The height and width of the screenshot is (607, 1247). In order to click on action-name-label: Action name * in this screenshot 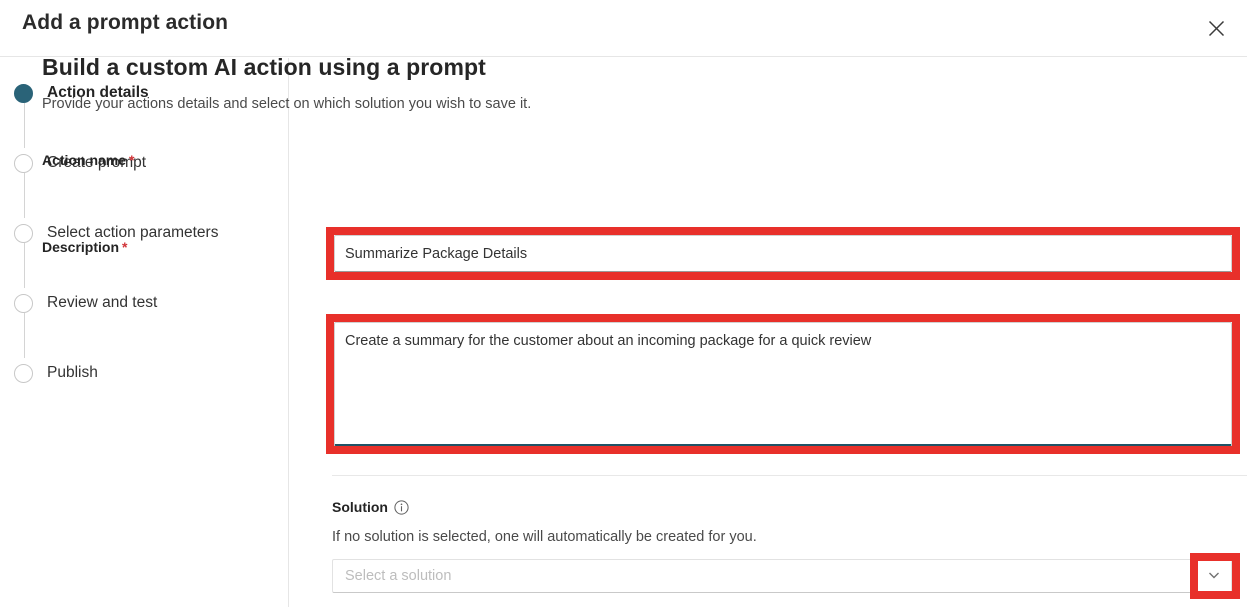, I will do `click(88, 160)`.